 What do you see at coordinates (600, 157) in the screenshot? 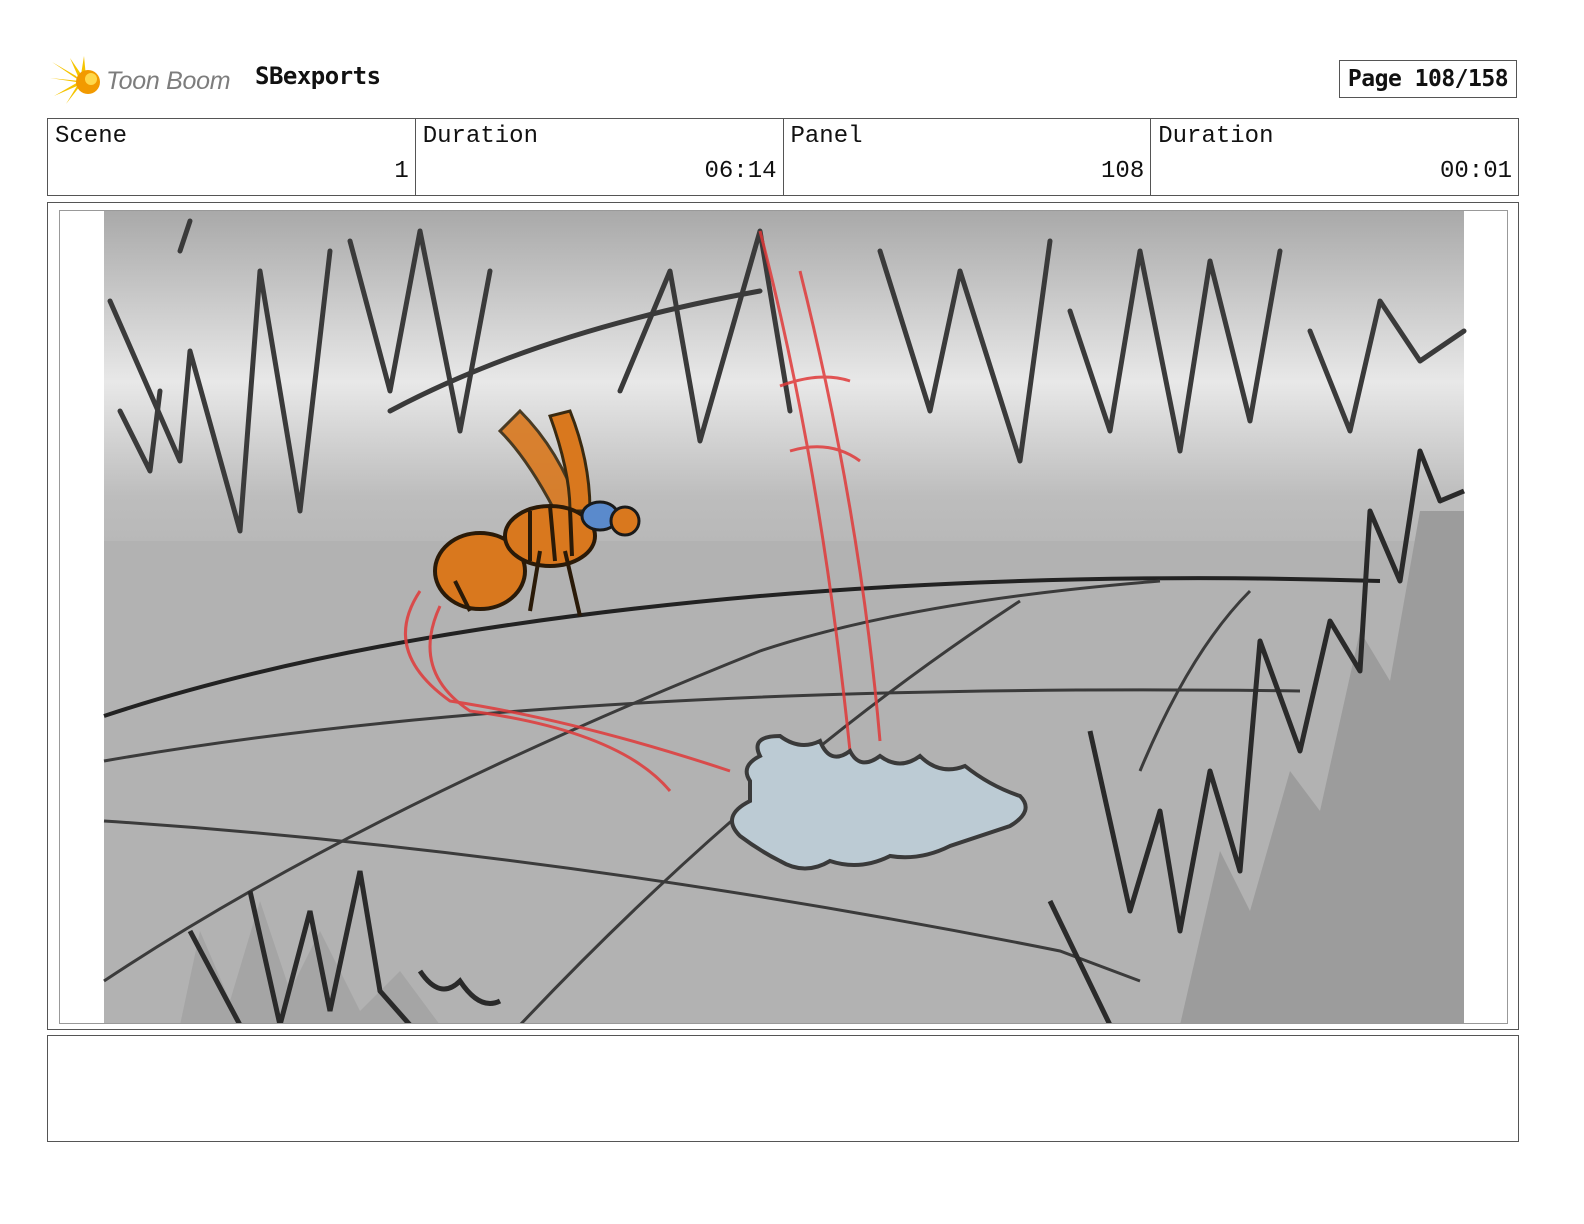
I see `scene-duration-cell: Duration 06:14` at bounding box center [600, 157].